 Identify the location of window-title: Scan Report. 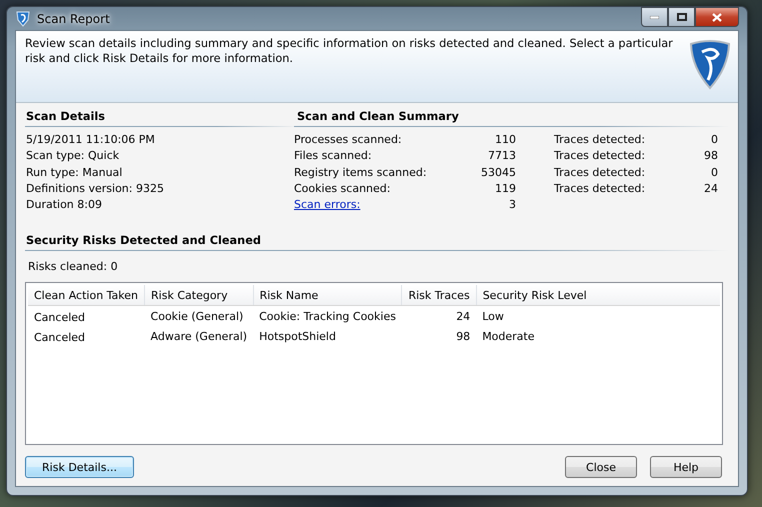
(74, 19).